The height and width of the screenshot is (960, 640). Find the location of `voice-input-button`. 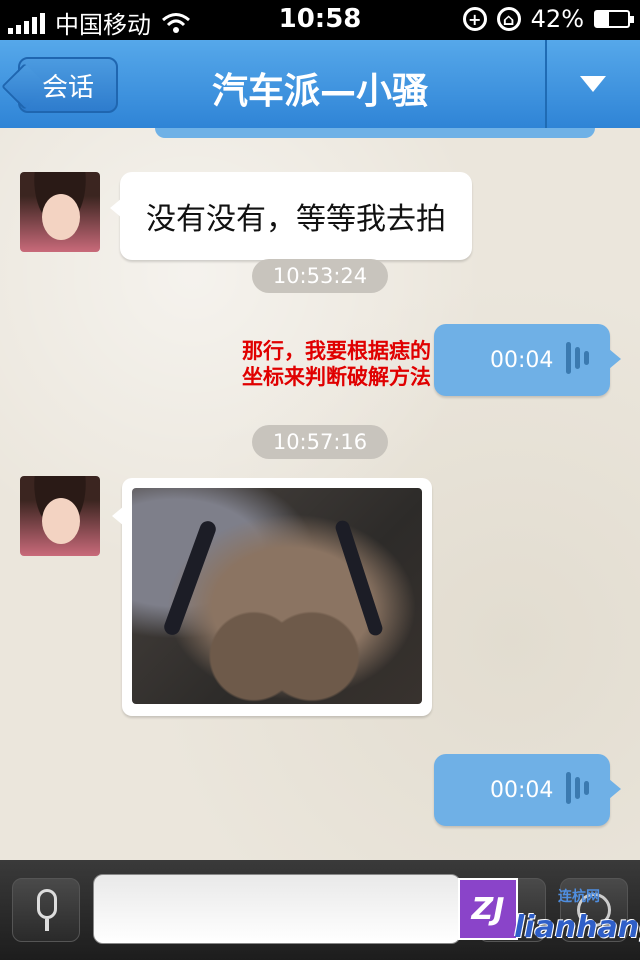

voice-input-button is located at coordinates (46, 910).